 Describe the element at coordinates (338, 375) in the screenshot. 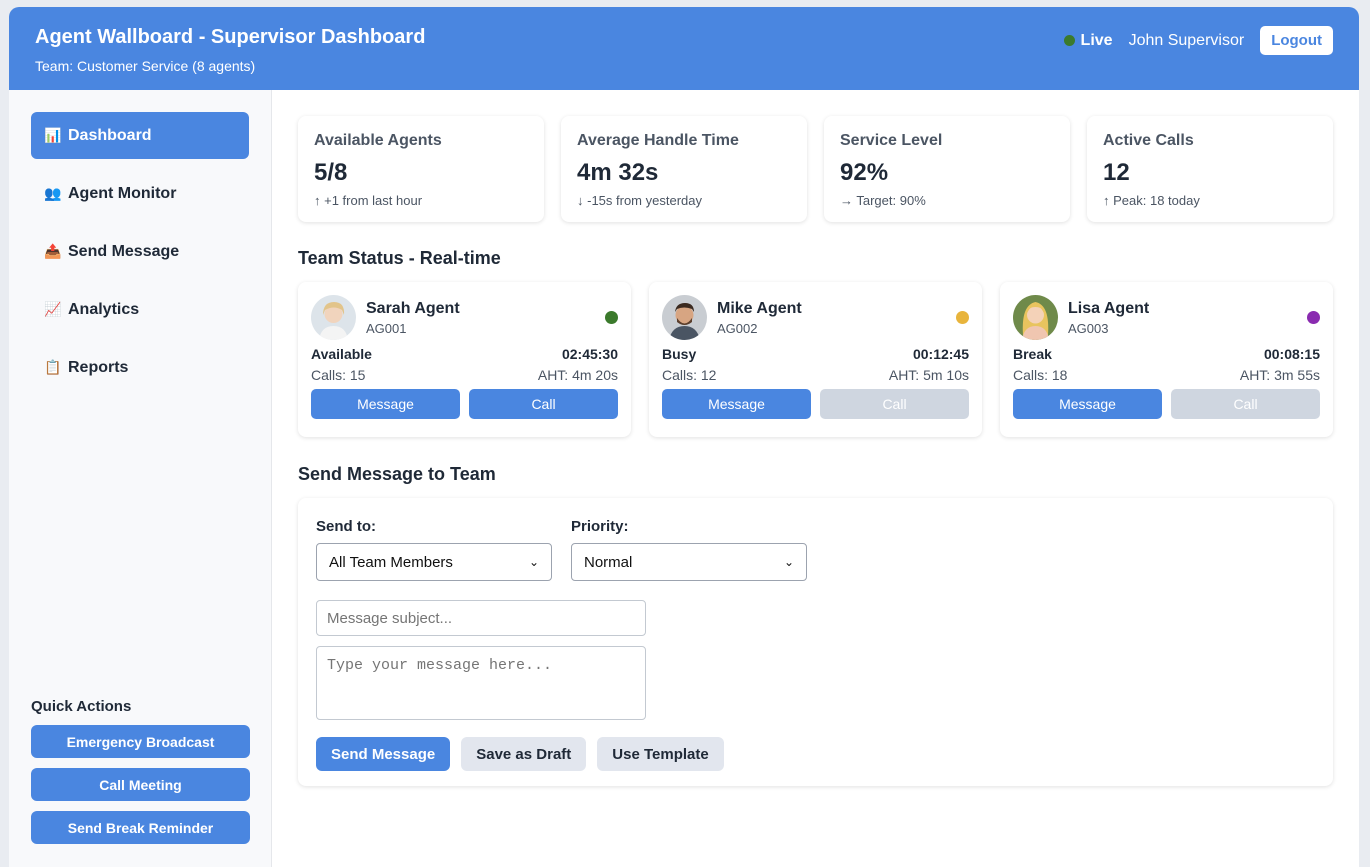

I see `agent-calls: Calls: 15` at that location.